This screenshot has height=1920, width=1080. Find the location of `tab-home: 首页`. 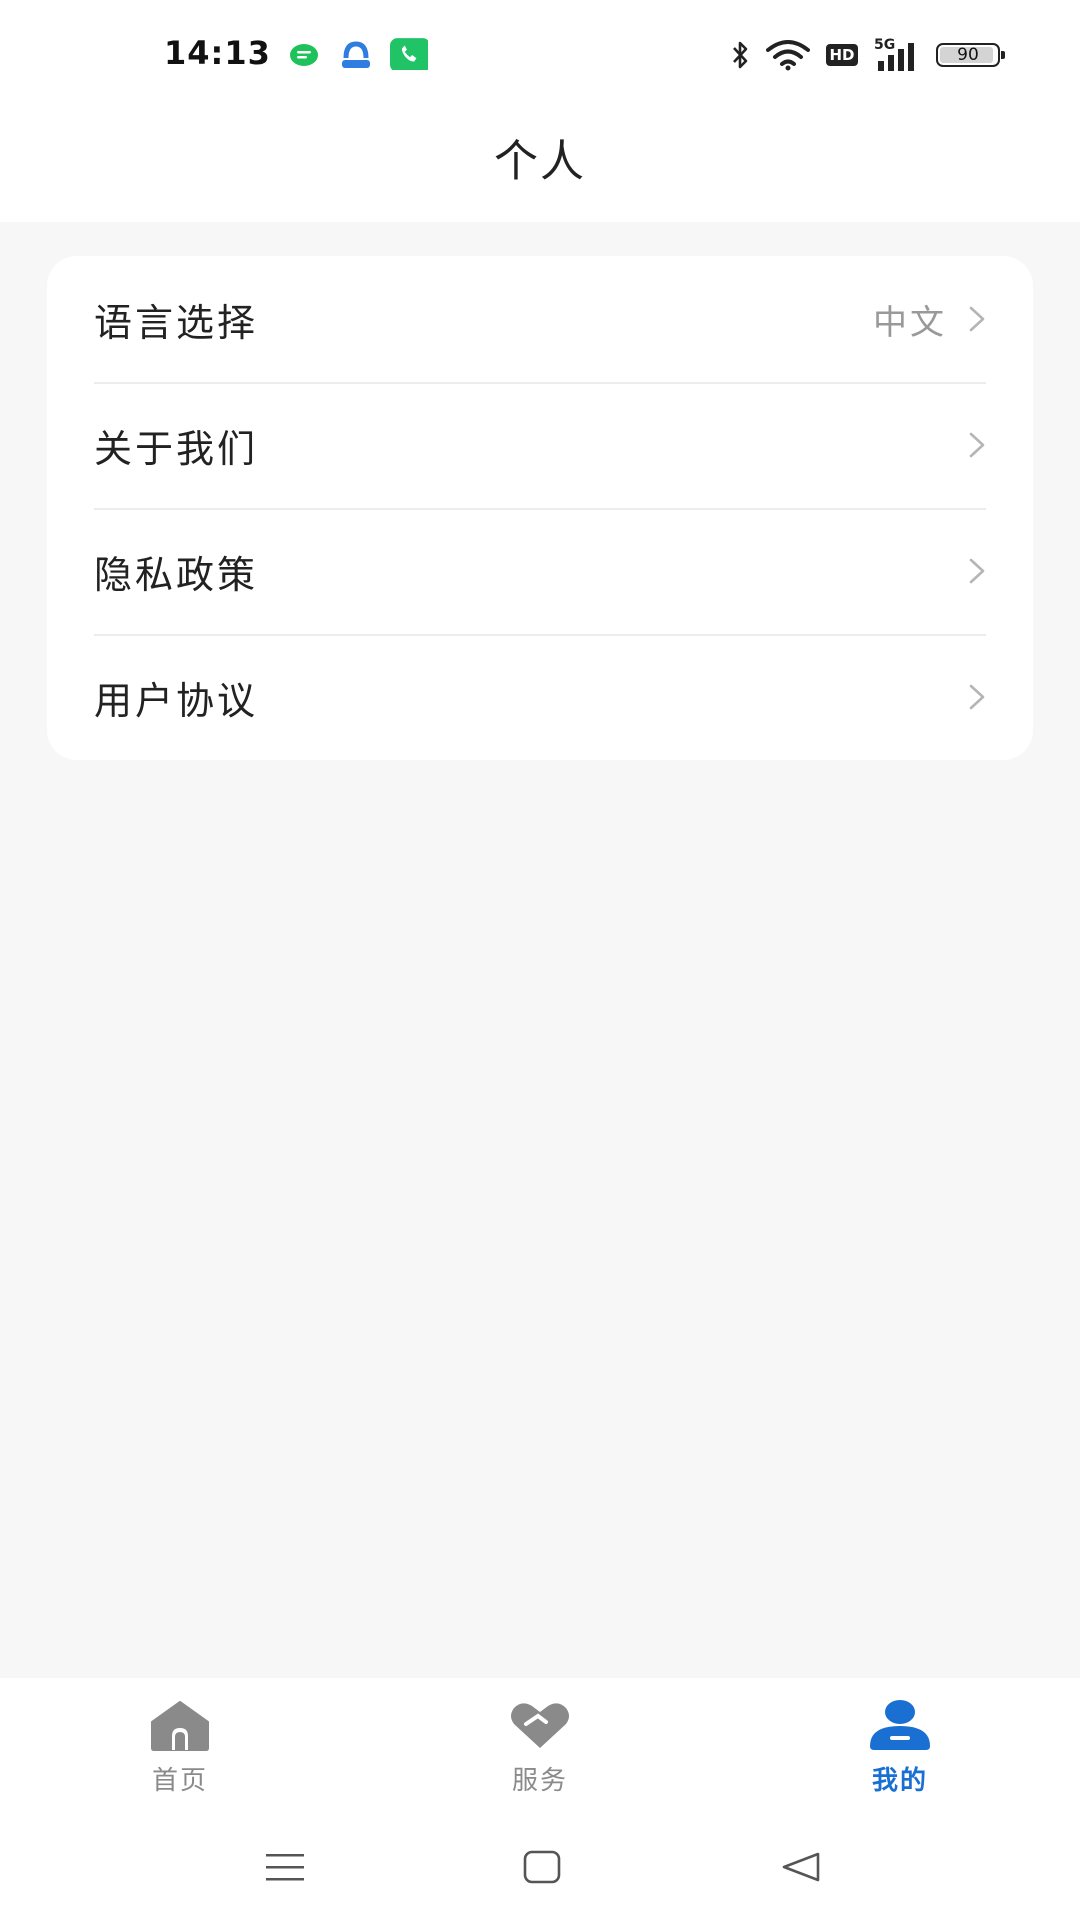

tab-home: 首页 is located at coordinates (180, 1754).